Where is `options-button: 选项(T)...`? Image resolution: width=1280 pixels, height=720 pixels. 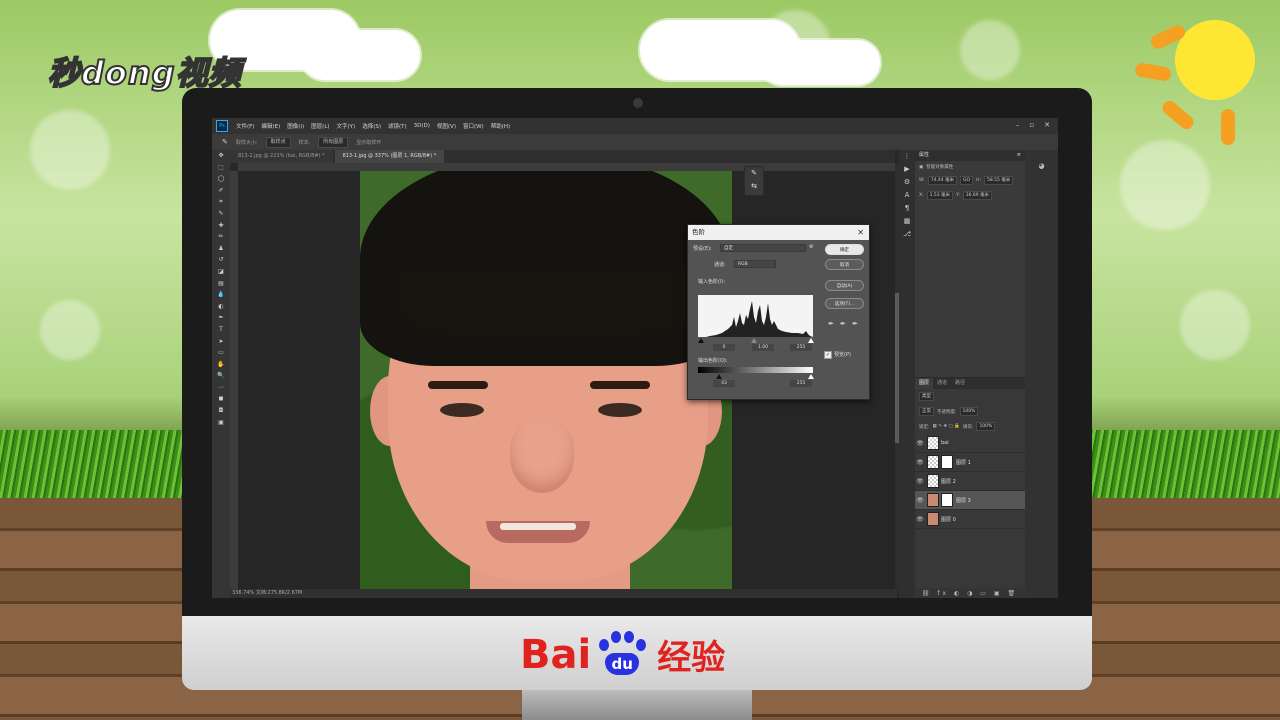 options-button: 选项(T)... is located at coordinates (844, 303).